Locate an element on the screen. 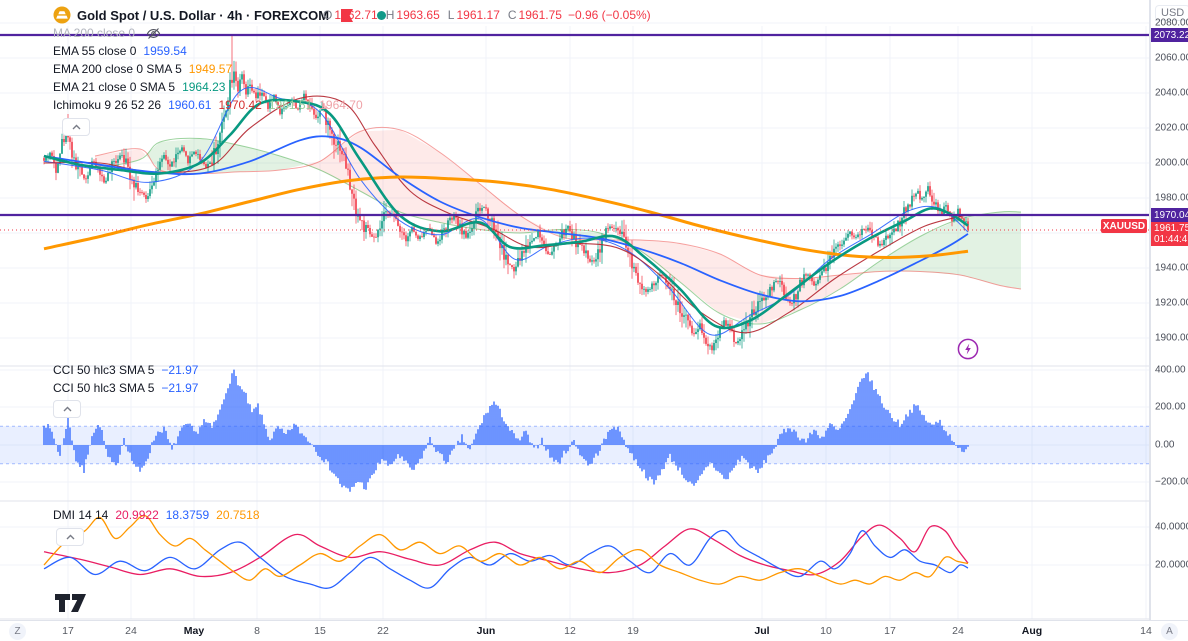  legend-ema21: EMA 21 close 0 SMA 5 1964.23 is located at coordinates (139, 87).